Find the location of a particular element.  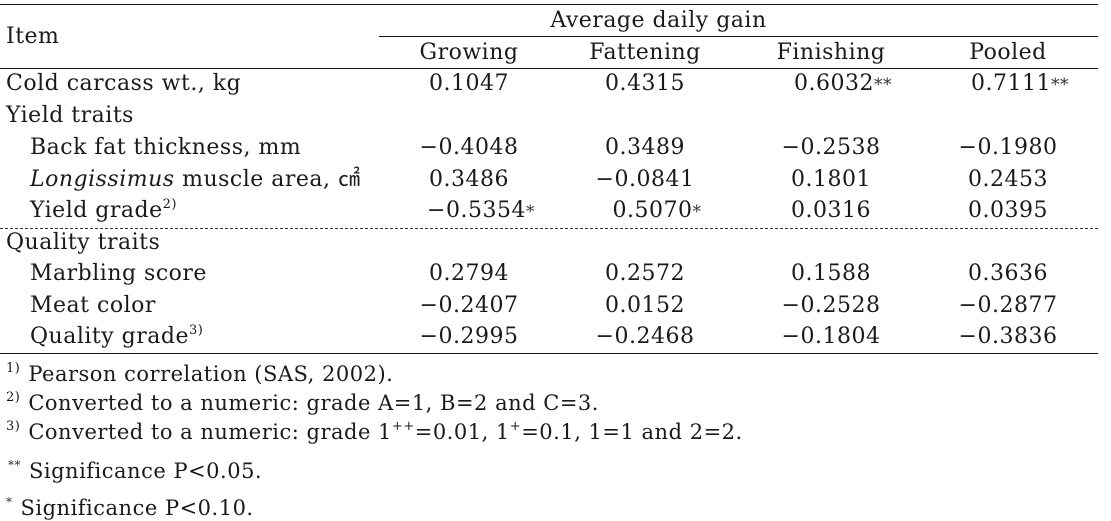

section-label: Yield traits is located at coordinates (70, 116).